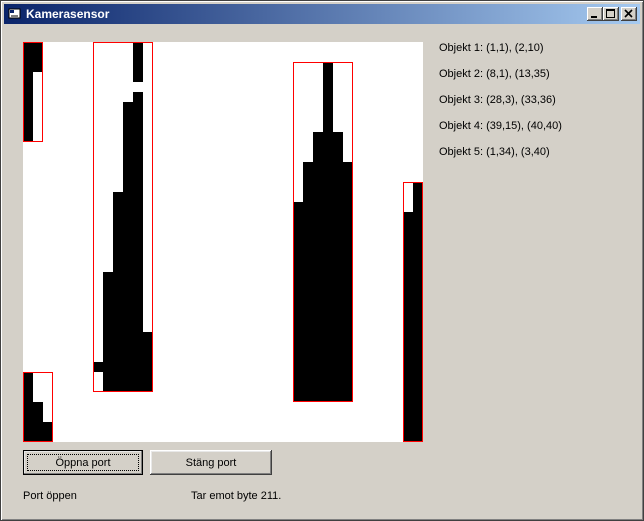 The height and width of the screenshot is (521, 644). Describe the element at coordinates (494, 74) in the screenshot. I see `object-label-2: Objekt 2: (8,1), (13,35)` at that location.